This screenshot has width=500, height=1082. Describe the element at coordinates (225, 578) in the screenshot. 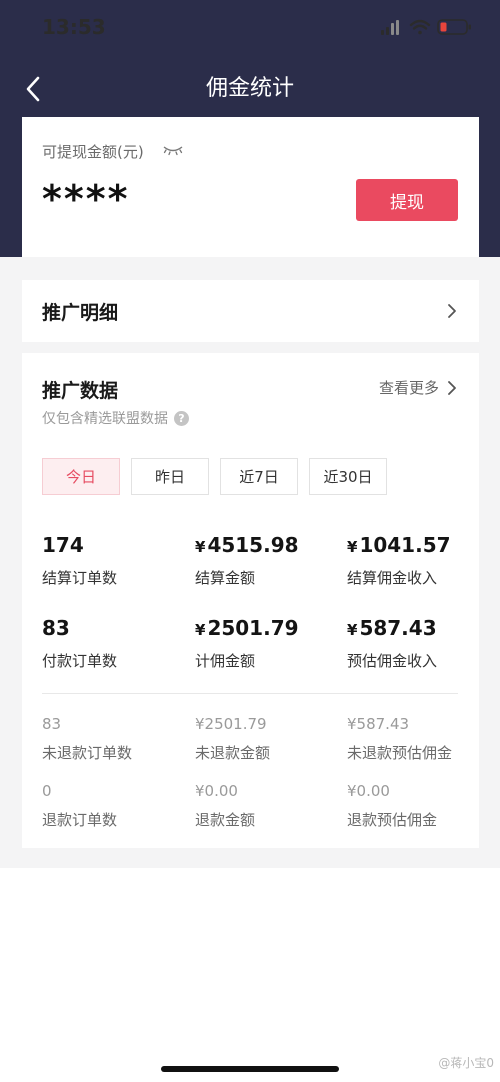

I see `stat-label: 结算金额` at that location.